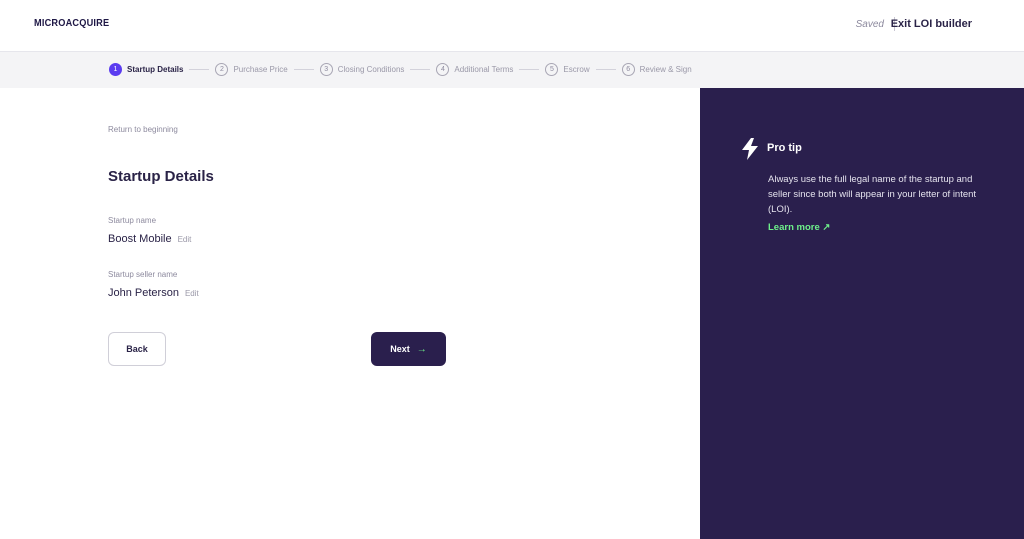 The image size is (1024, 539). I want to click on next-button: Next →, so click(408, 349).